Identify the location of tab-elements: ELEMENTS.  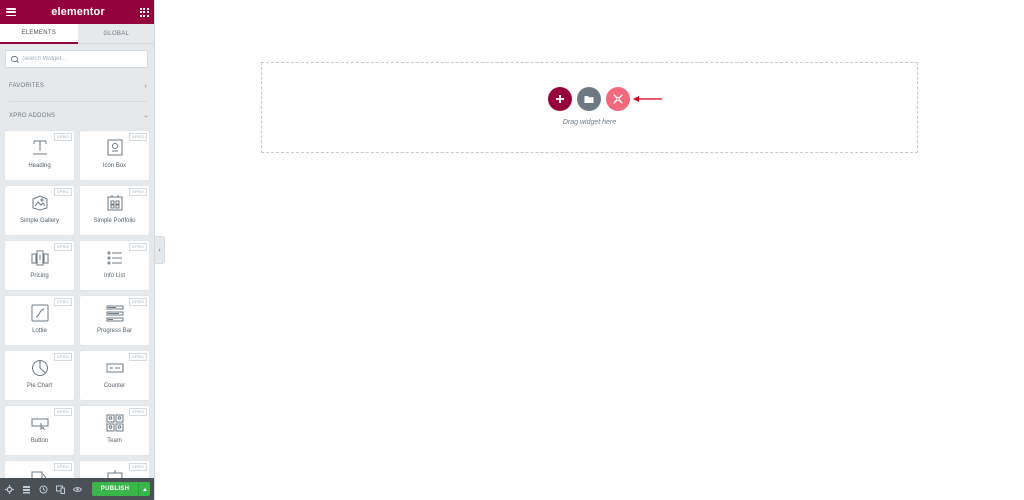
(39, 34).